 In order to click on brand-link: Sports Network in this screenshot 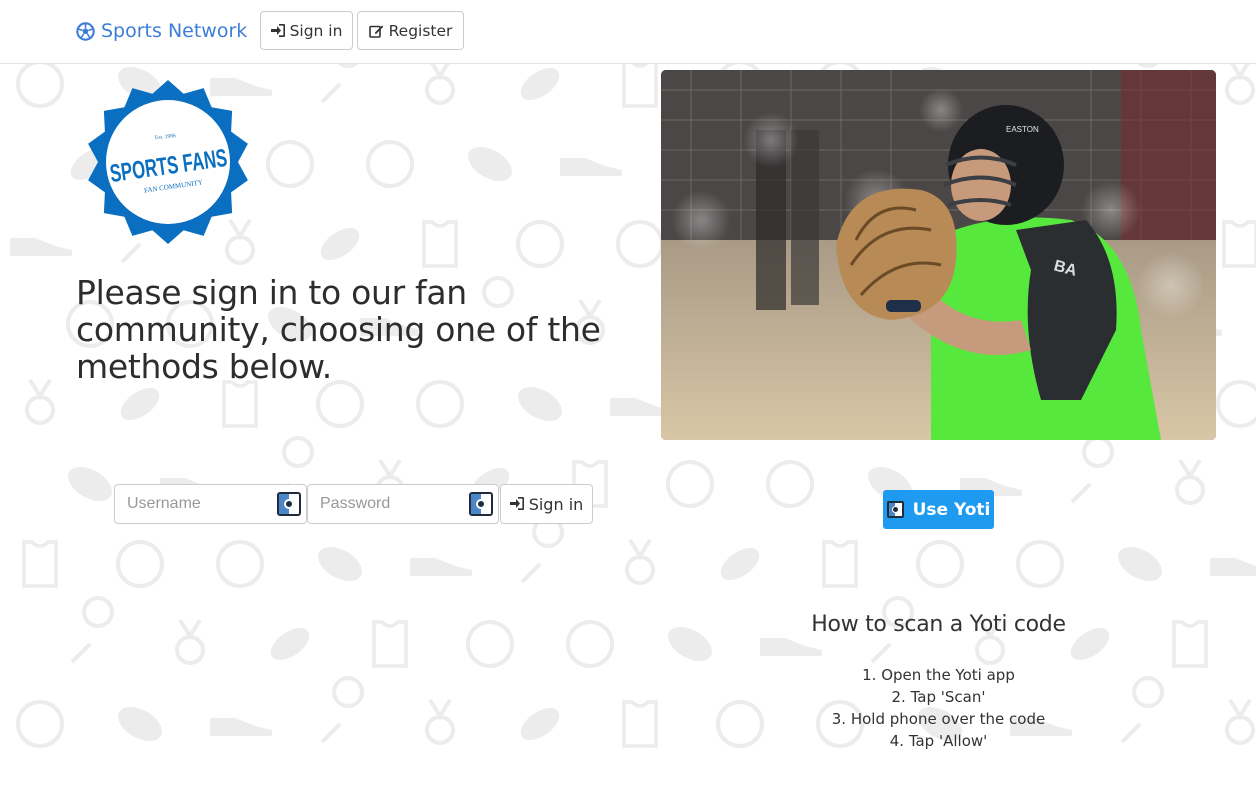, I will do `click(161, 31)`.